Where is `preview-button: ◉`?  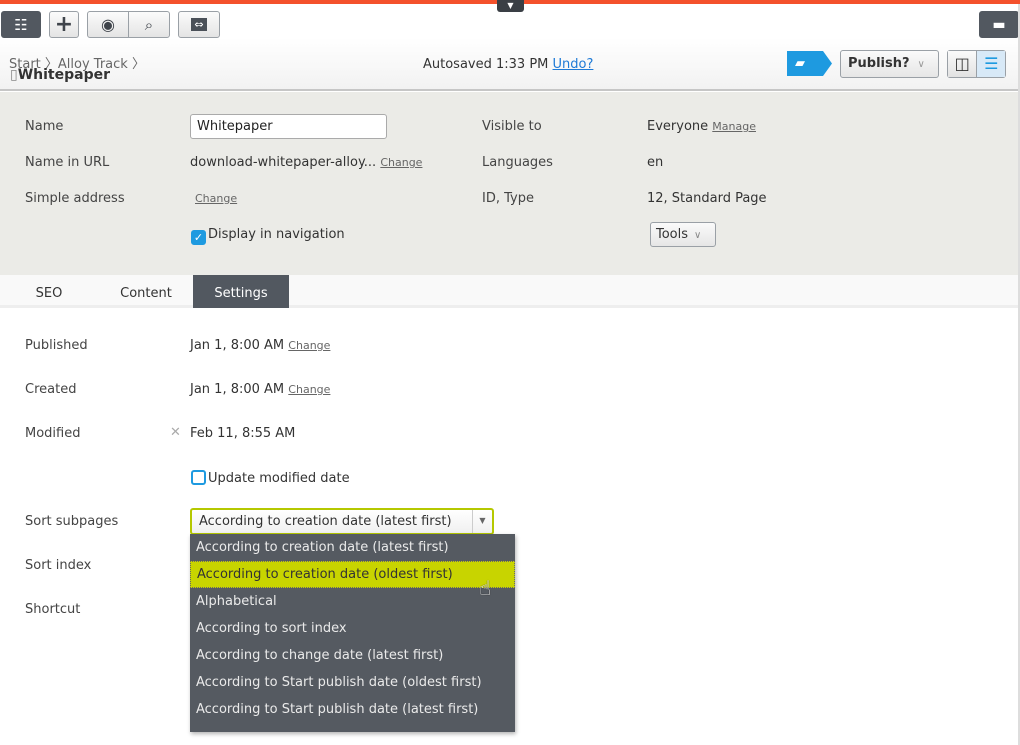
preview-button: ◉ is located at coordinates (108, 24).